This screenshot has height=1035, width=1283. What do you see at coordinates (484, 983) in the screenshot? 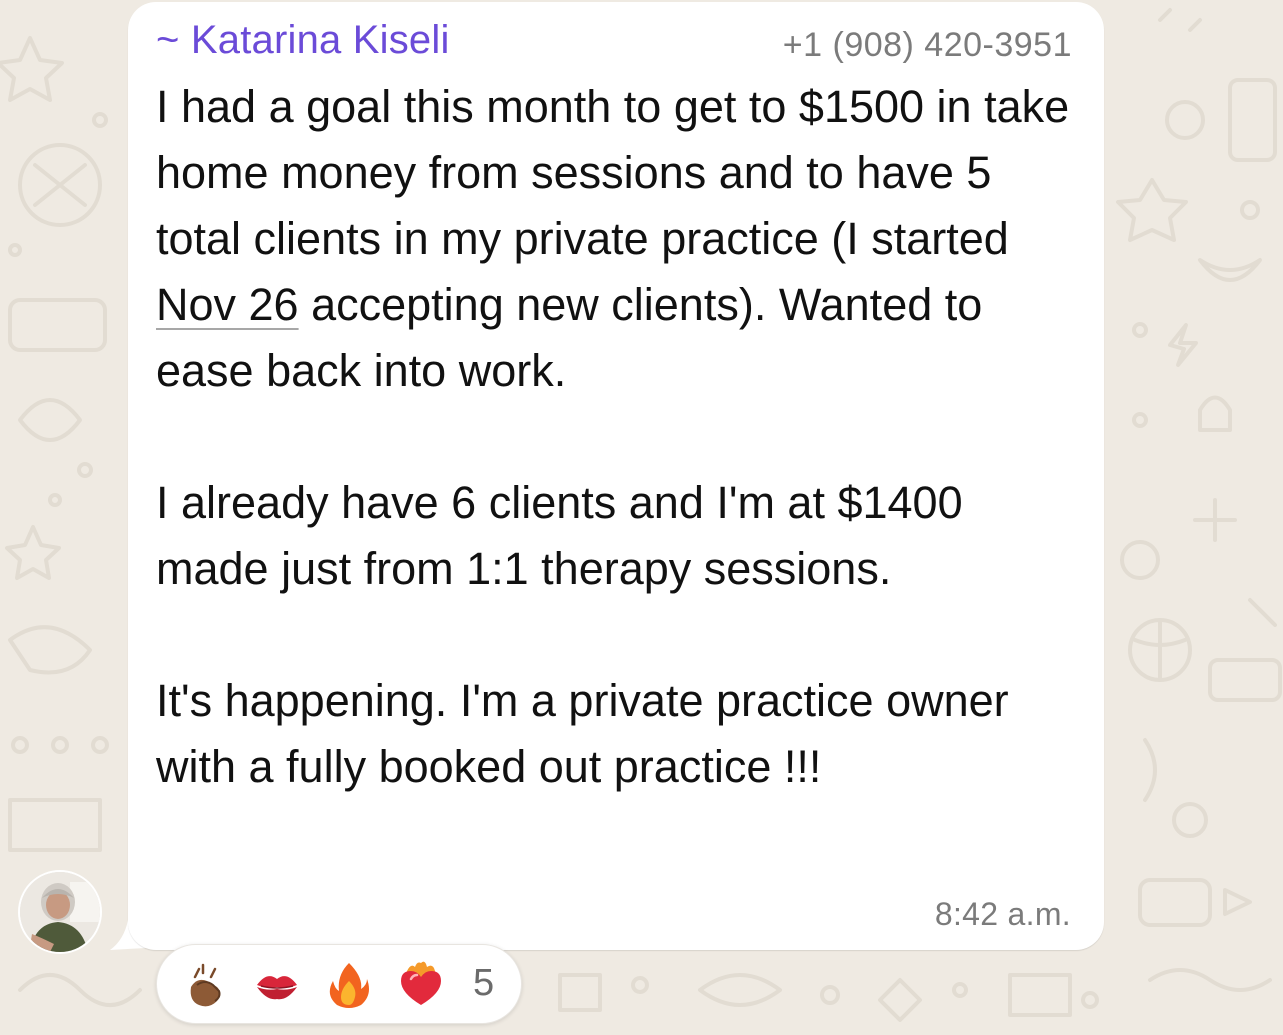
I see `reaction-count: 5` at bounding box center [484, 983].